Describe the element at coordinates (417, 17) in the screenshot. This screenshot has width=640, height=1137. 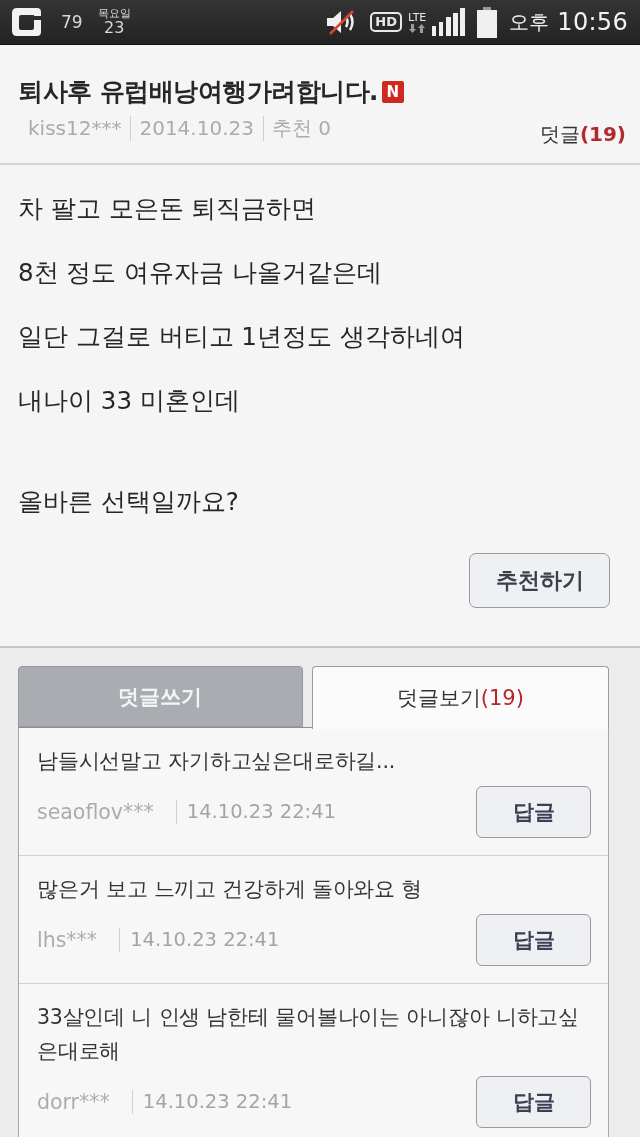
I see `network-type: LTE` at that location.